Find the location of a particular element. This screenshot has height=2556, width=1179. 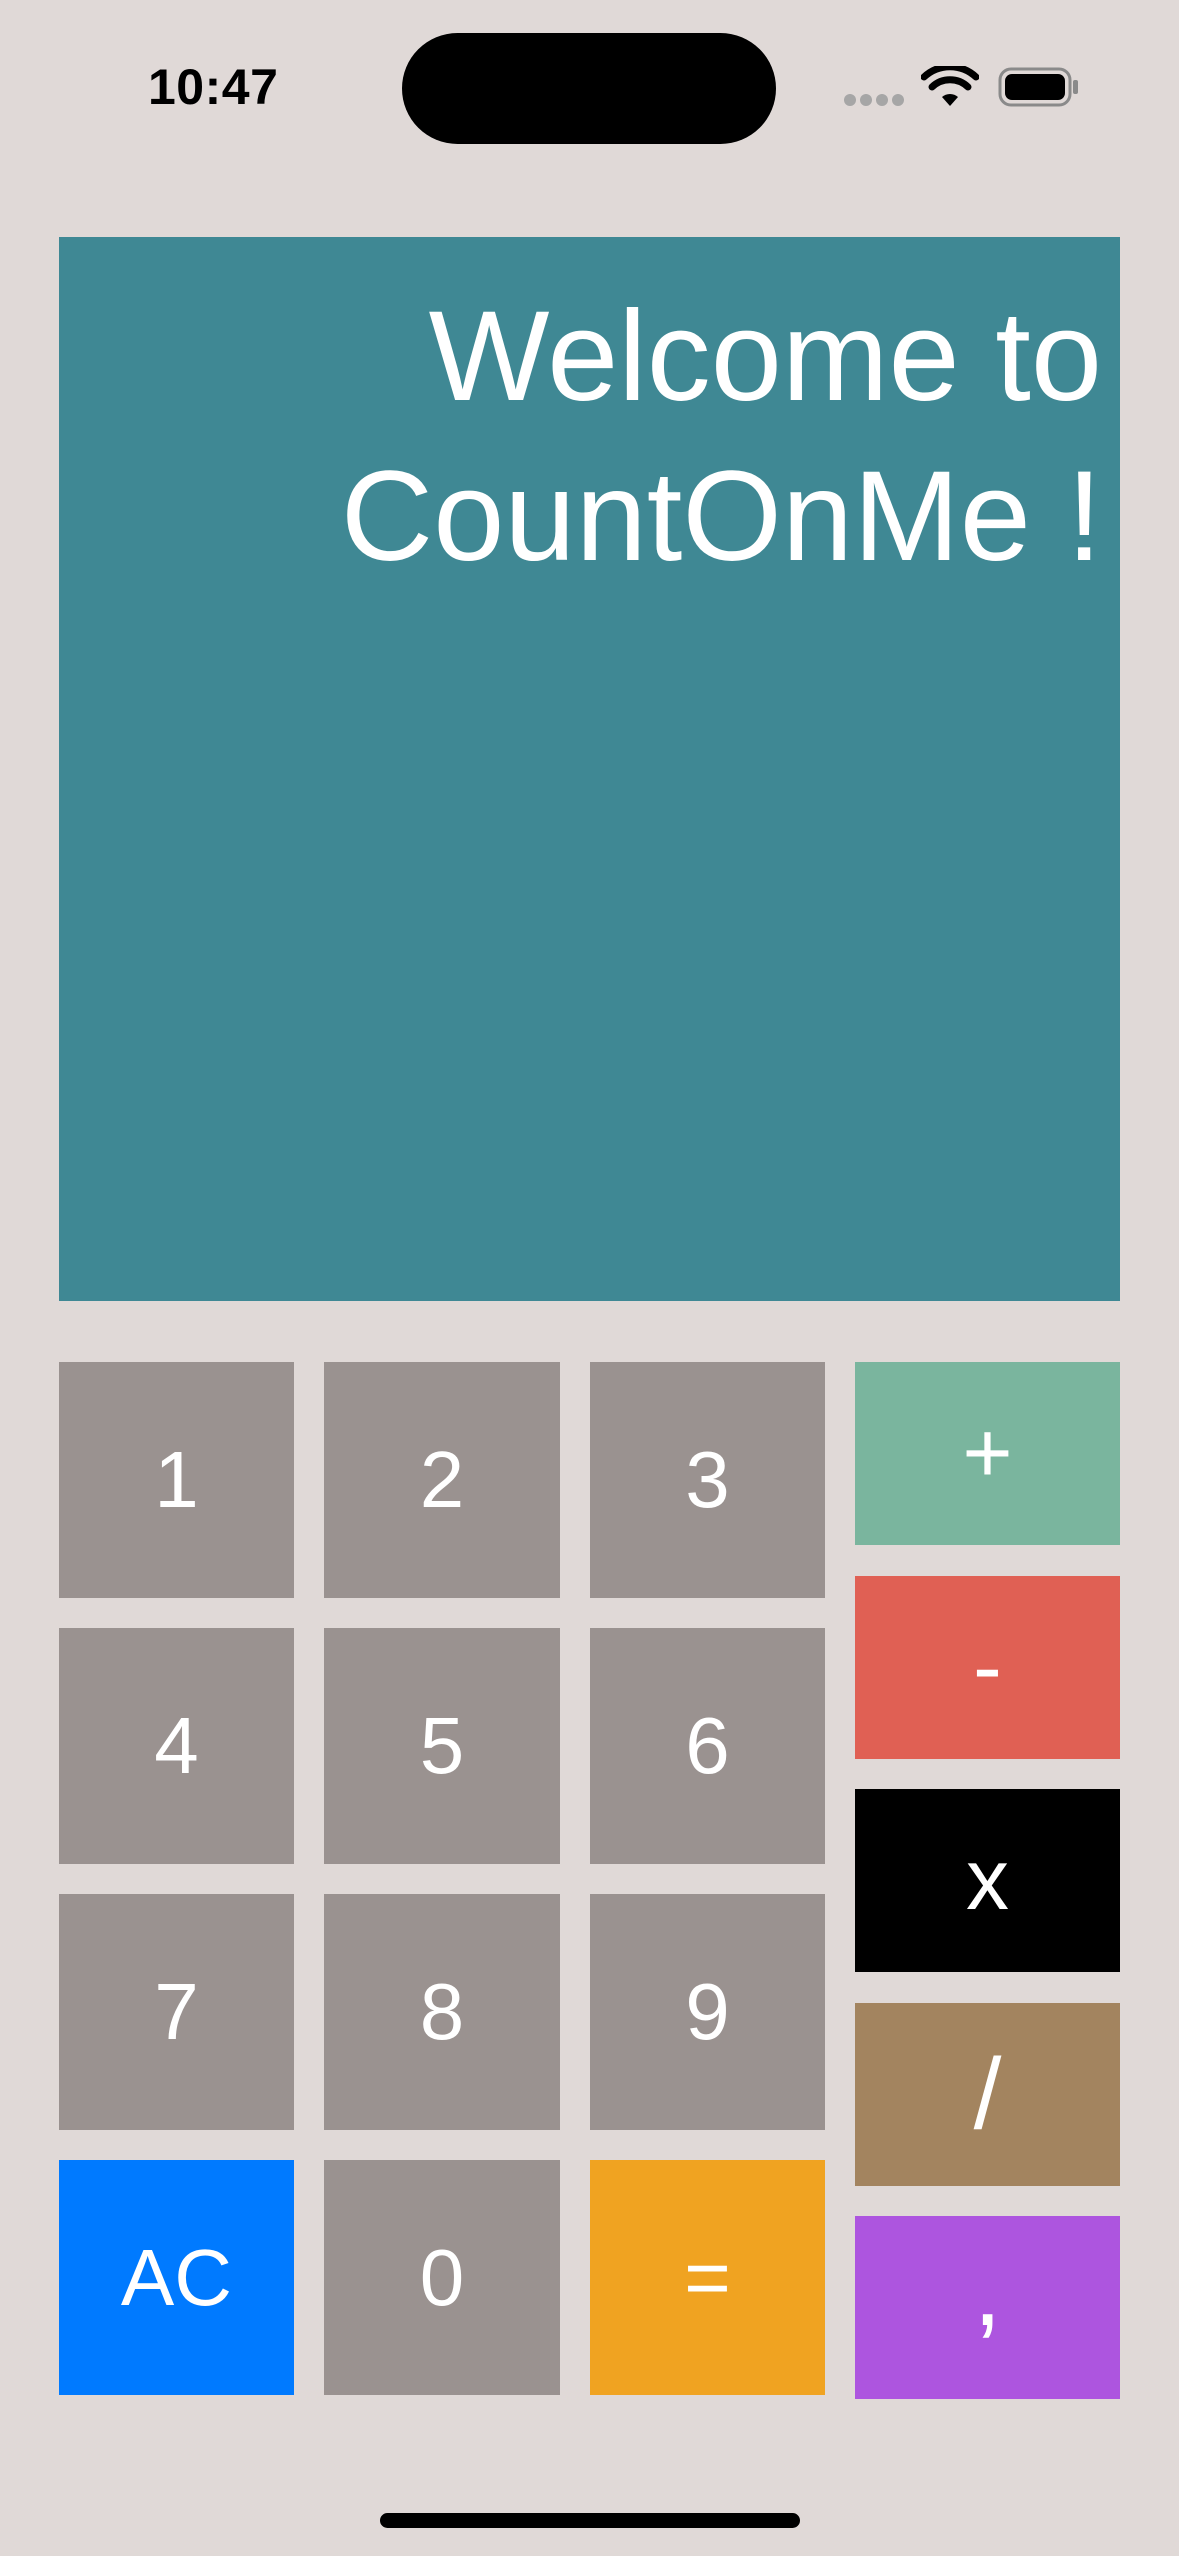

equals-button: = is located at coordinates (707, 2277).